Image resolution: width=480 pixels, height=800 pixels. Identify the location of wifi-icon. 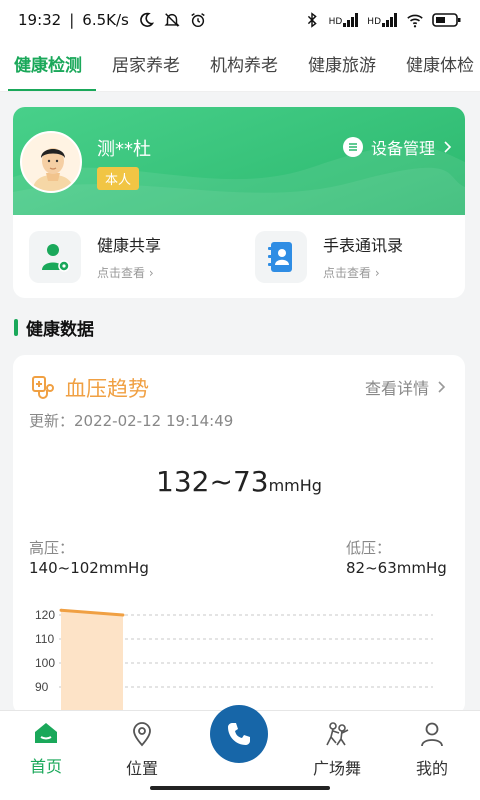
(415, 21).